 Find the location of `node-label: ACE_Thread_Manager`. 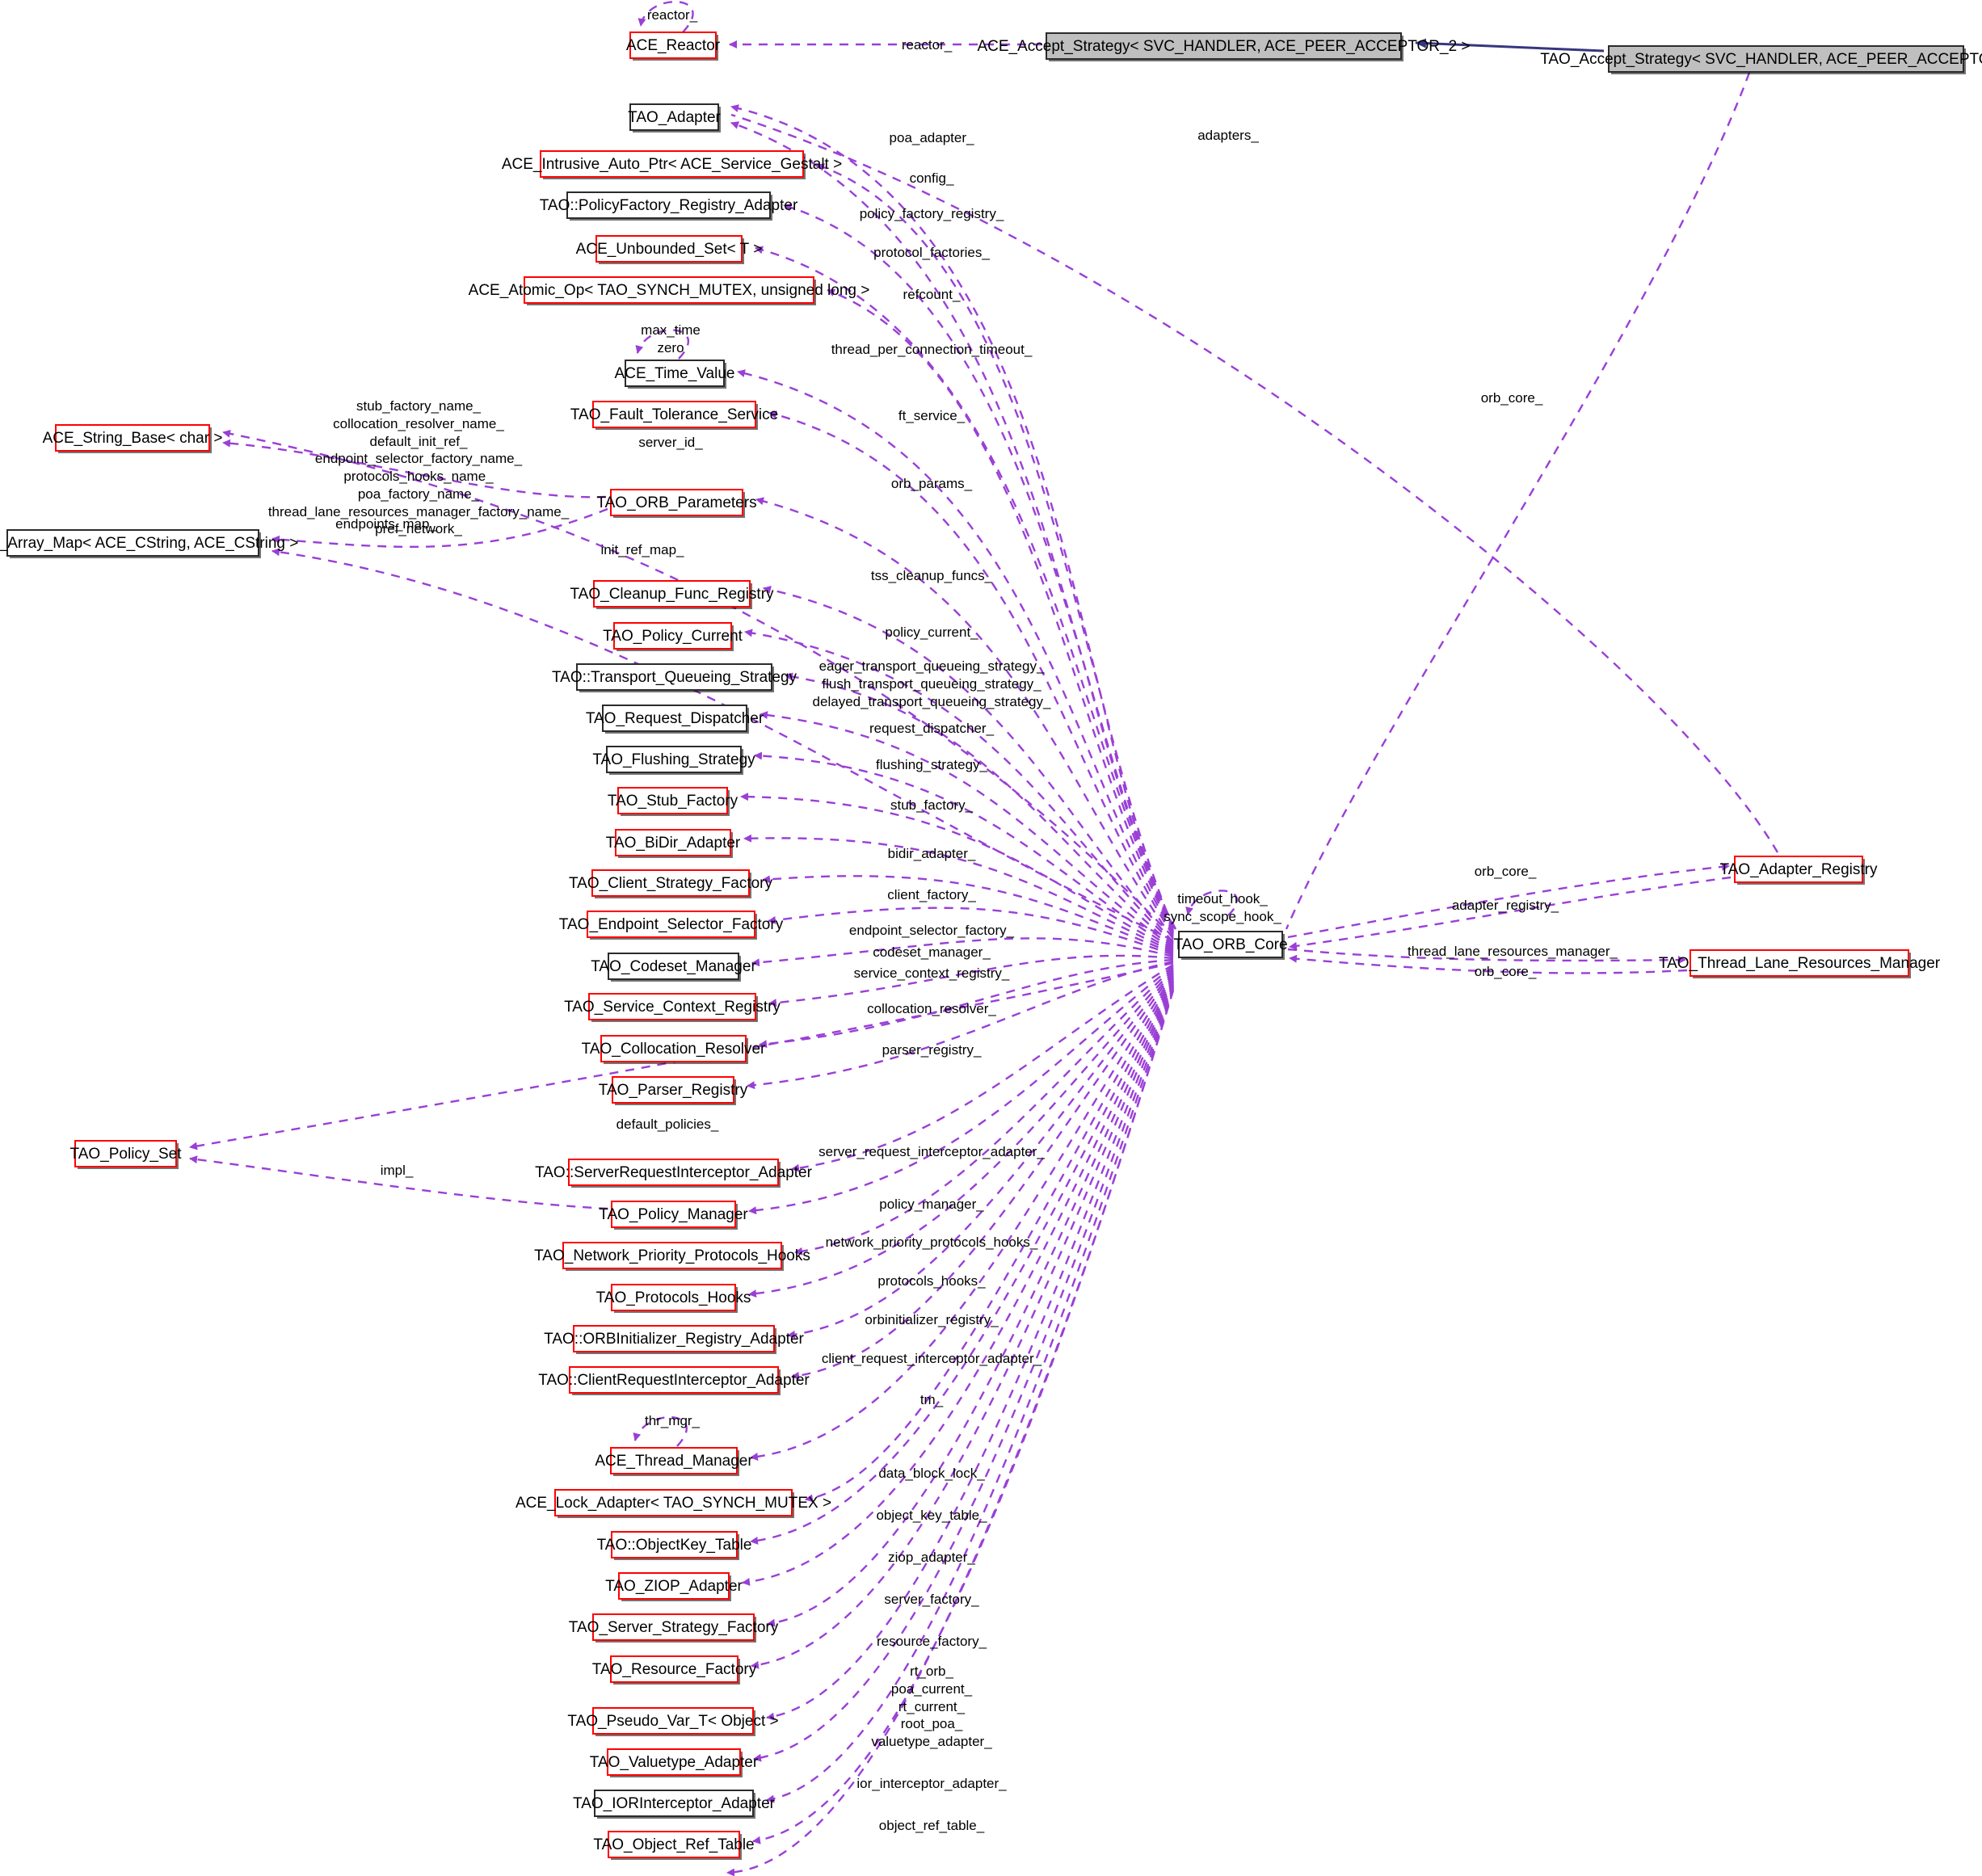

node-label: ACE_Thread_Manager is located at coordinates (674, 1461).